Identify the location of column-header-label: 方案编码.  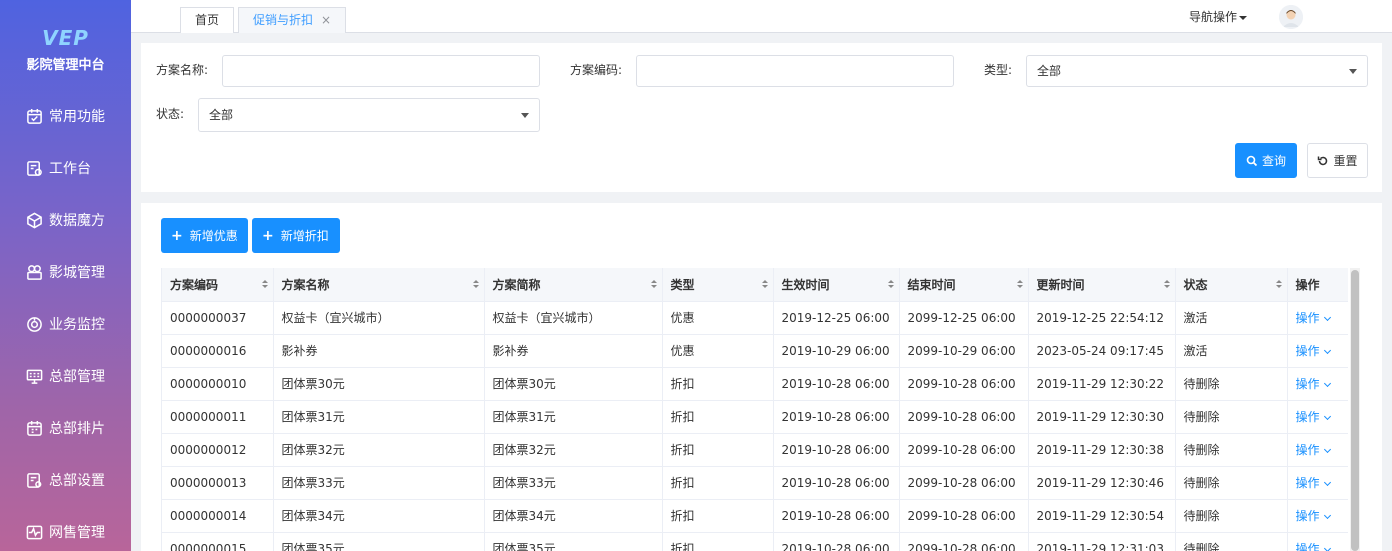
(194, 284).